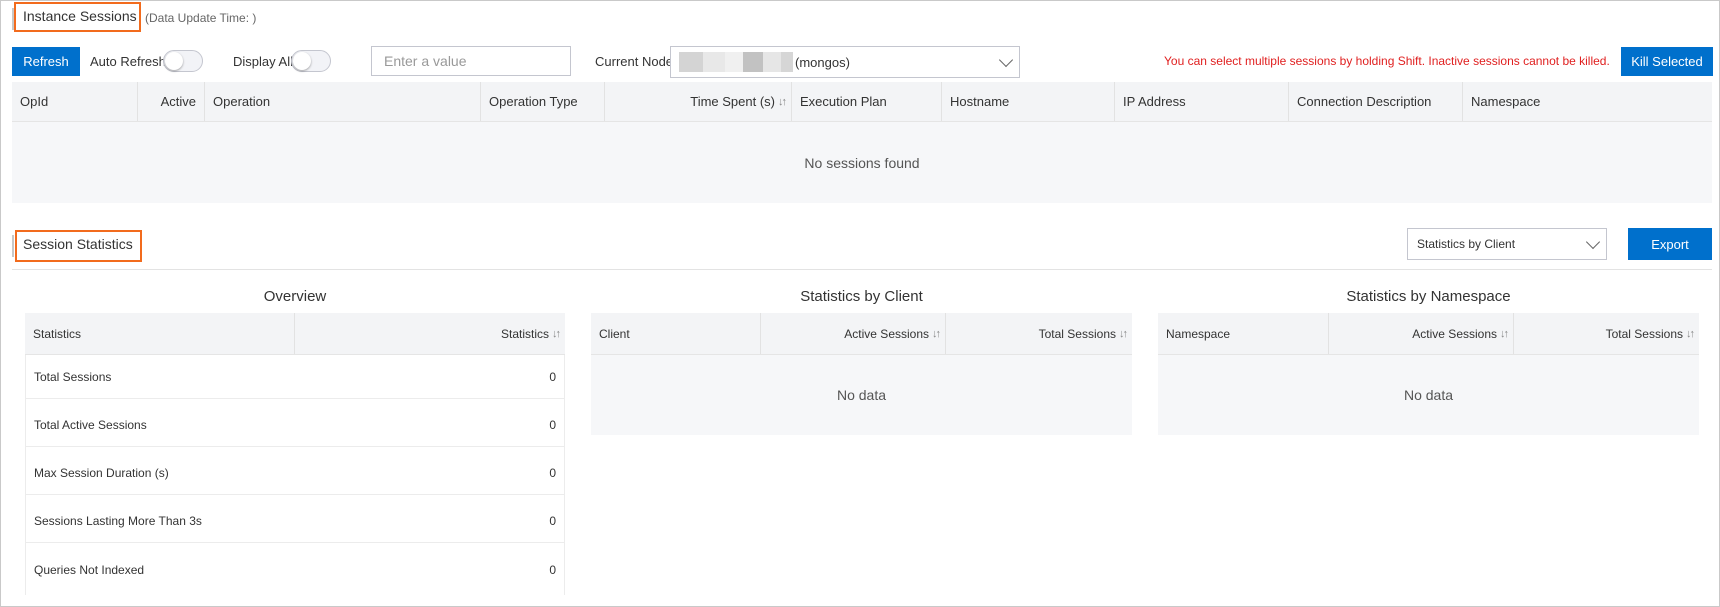 Image resolution: width=1720 pixels, height=607 pixels. I want to click on column-header-statistics-value: Statistics ↓↑, so click(430, 333).